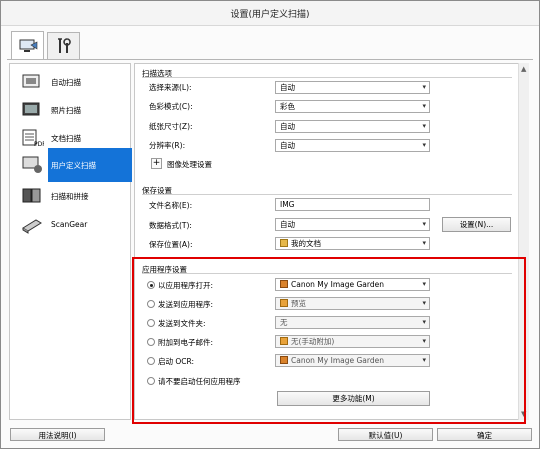  What do you see at coordinates (352, 243) in the screenshot?
I see `save-location-select: 我的文档 ▾` at bounding box center [352, 243].